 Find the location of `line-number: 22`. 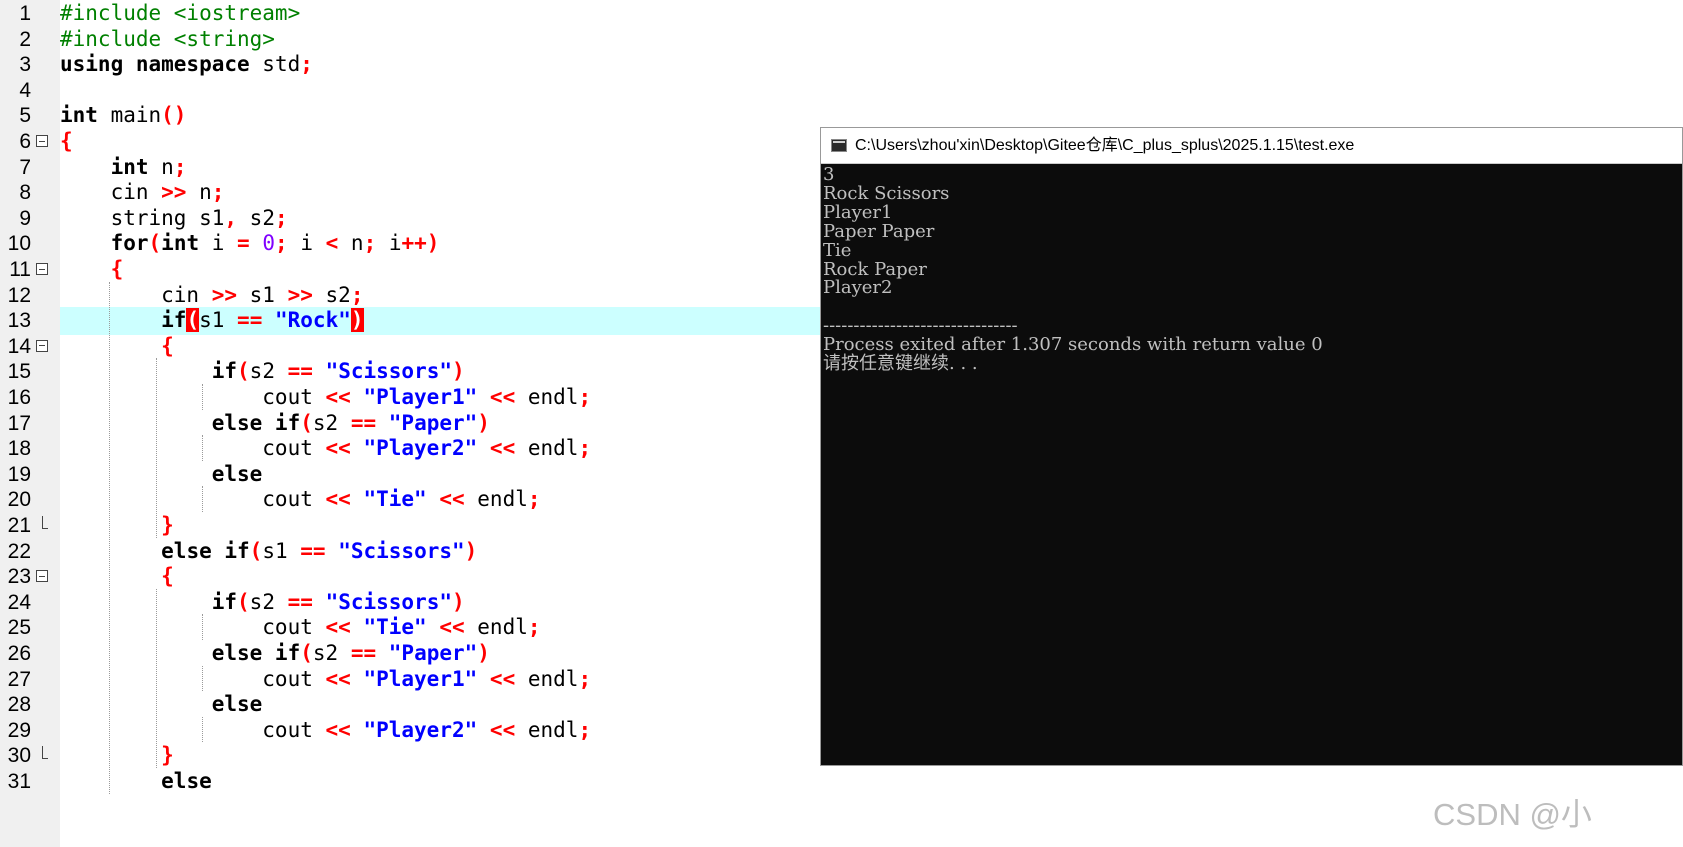

line-number: 22 is located at coordinates (19, 551).